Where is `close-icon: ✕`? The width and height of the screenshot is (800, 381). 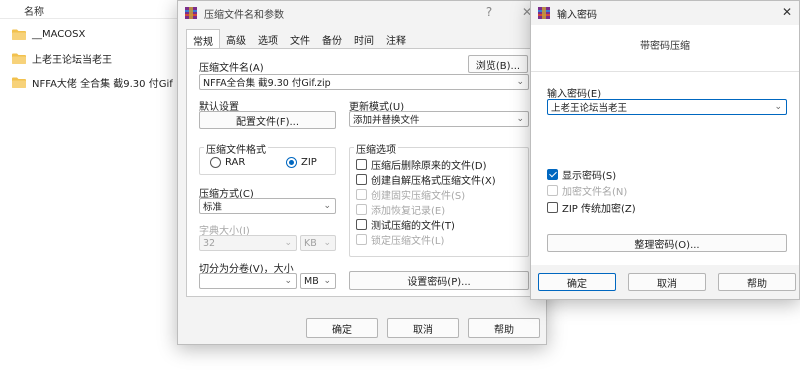 close-icon: ✕ is located at coordinates (787, 12).